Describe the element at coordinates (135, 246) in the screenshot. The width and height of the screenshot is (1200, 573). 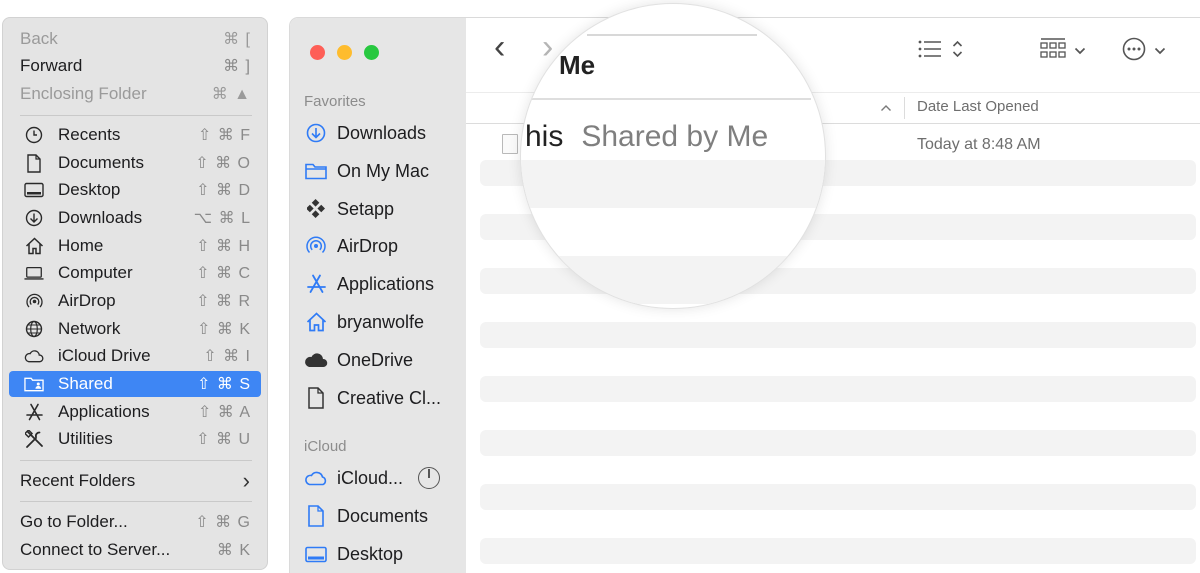
I see `menu-item-home: Home ⇧ ⌘ H` at that location.